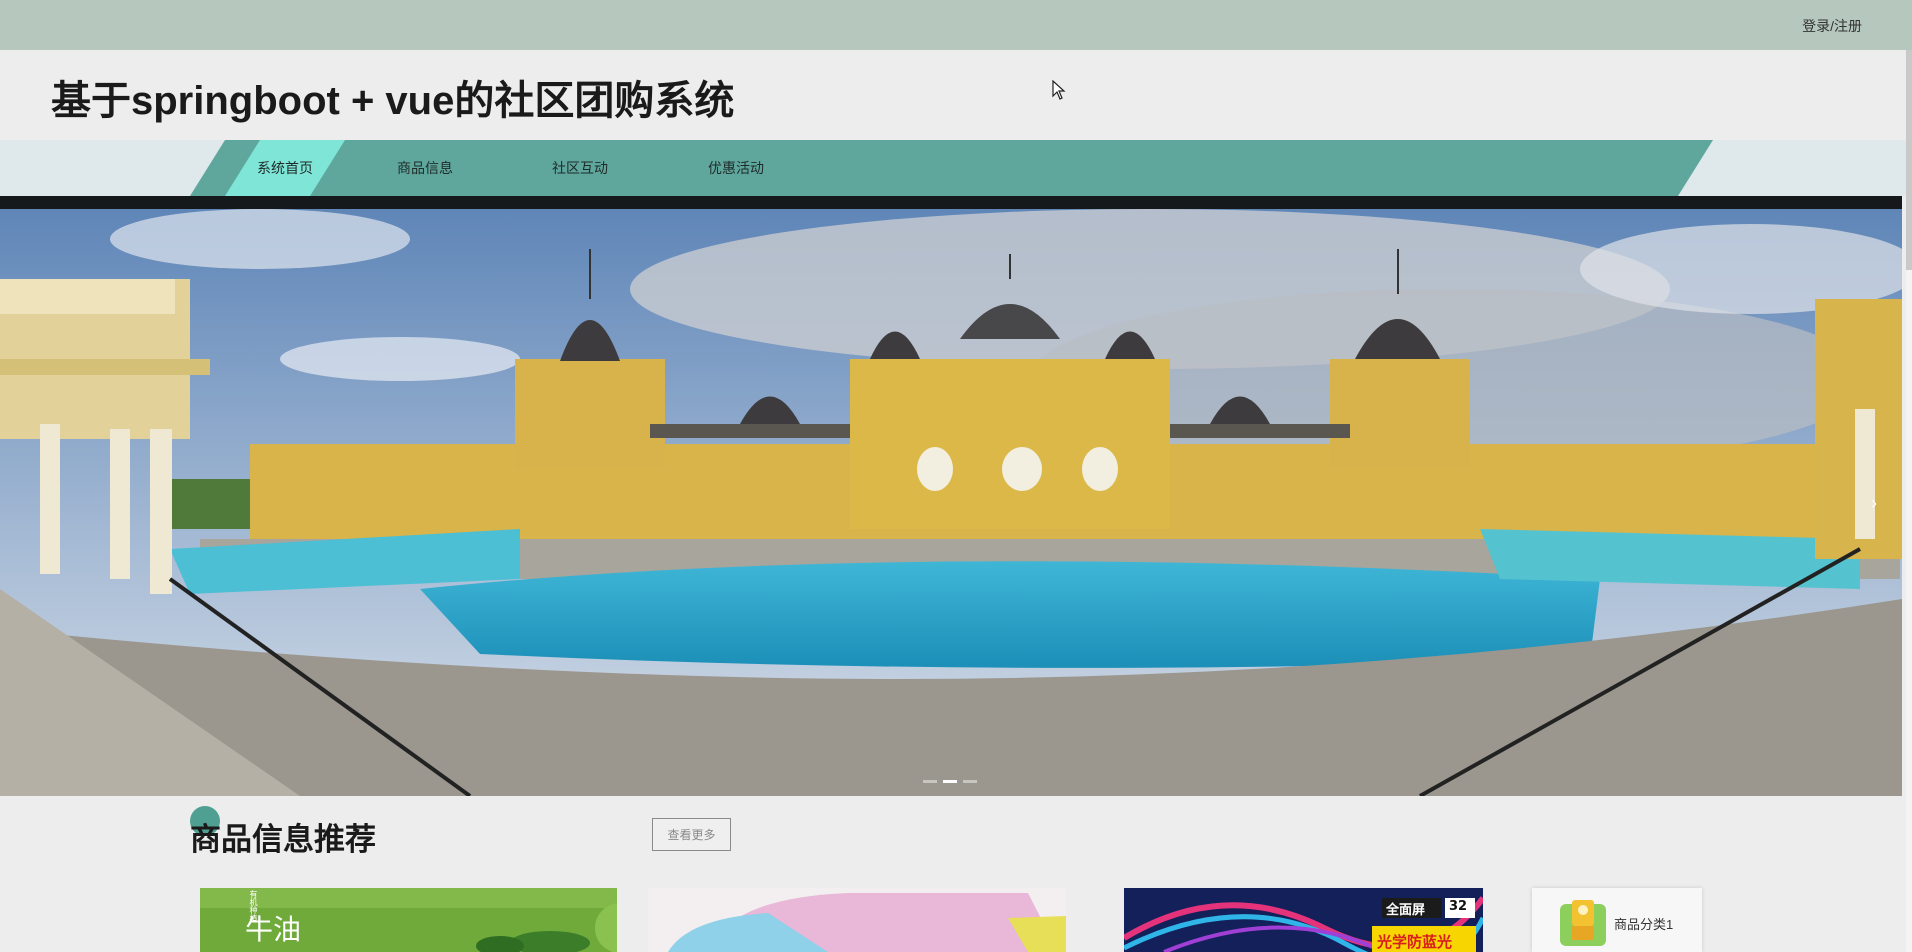  What do you see at coordinates (951, 202) in the screenshot?
I see `nav-divider` at bounding box center [951, 202].